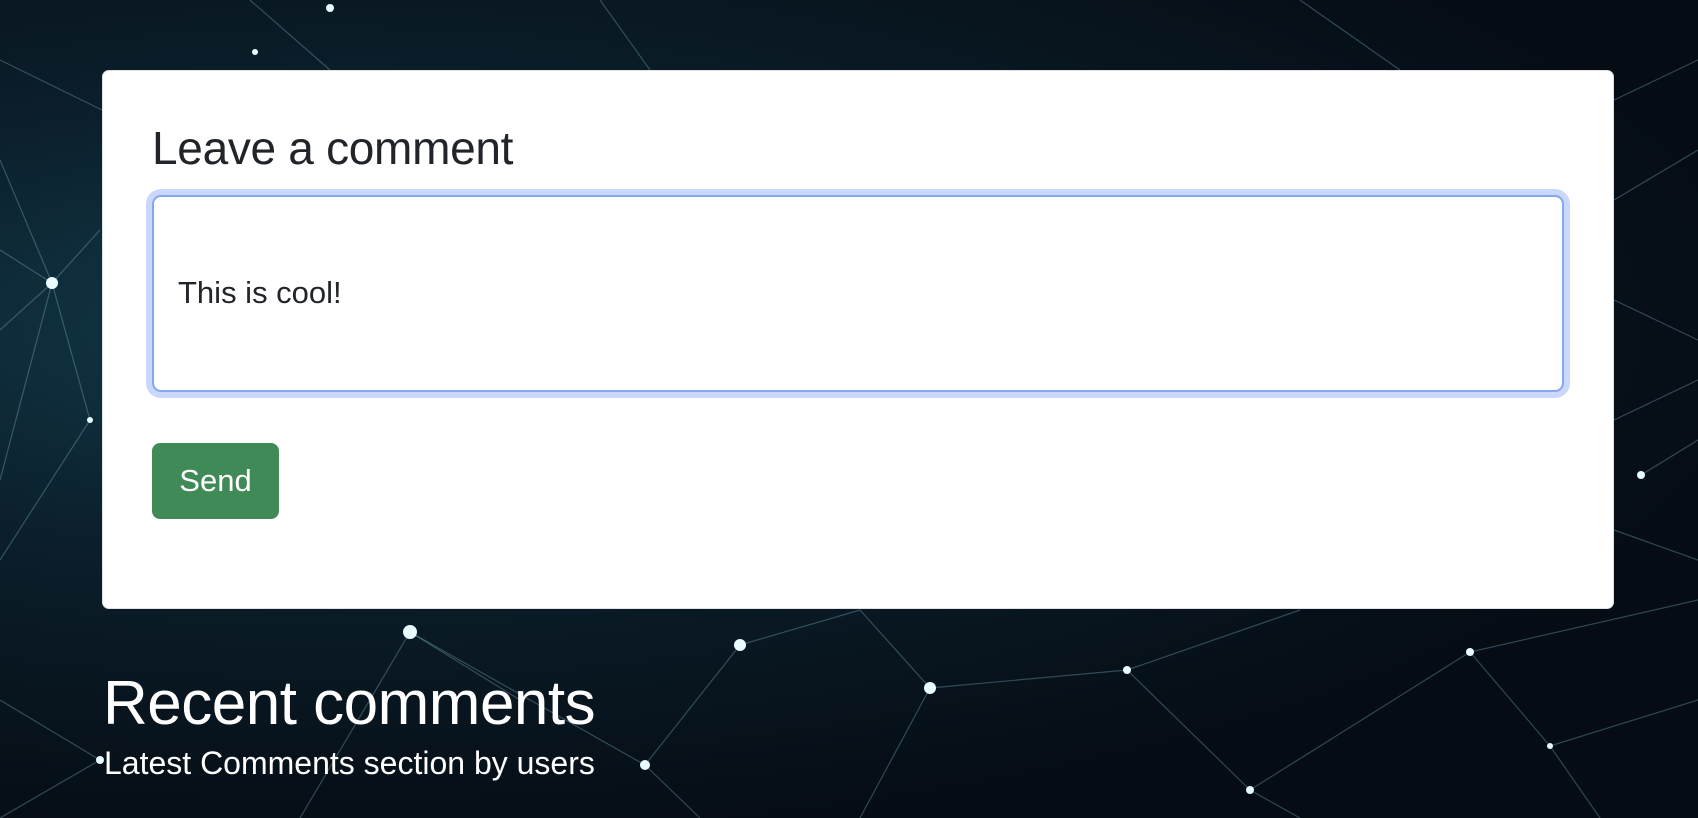  What do you see at coordinates (215, 481) in the screenshot?
I see `send-button: Send` at bounding box center [215, 481].